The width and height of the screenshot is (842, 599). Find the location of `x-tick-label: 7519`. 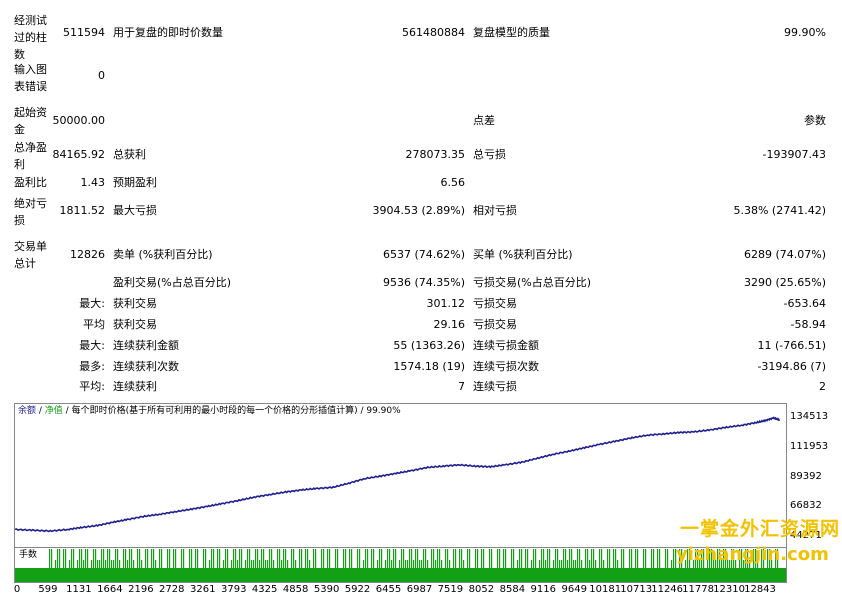

x-tick-label: 7519 is located at coordinates (450, 589).